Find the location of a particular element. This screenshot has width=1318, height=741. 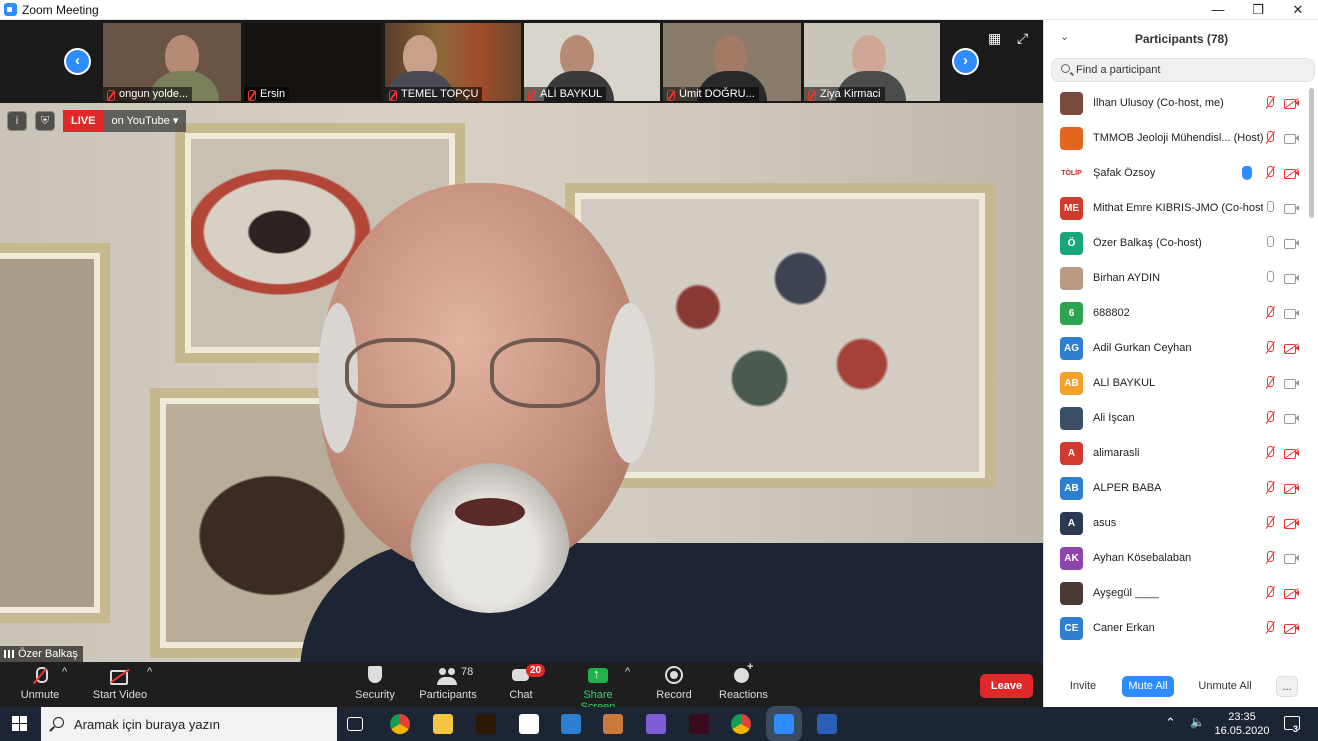

word-icon is located at coordinates (827, 724).